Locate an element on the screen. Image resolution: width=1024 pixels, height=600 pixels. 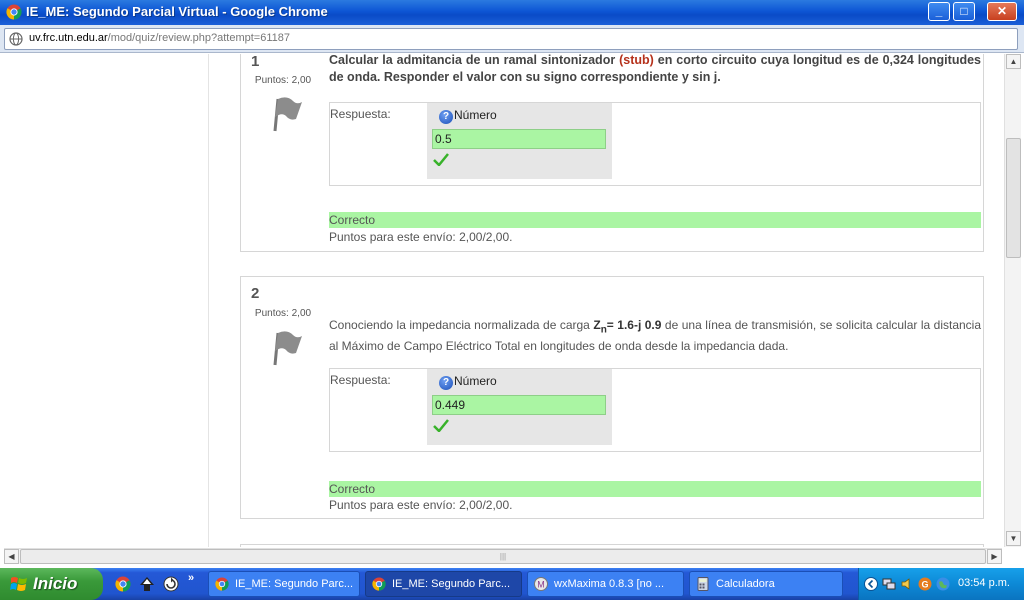
scroll-down-arrow: ▼ is located at coordinates (1013, 538).